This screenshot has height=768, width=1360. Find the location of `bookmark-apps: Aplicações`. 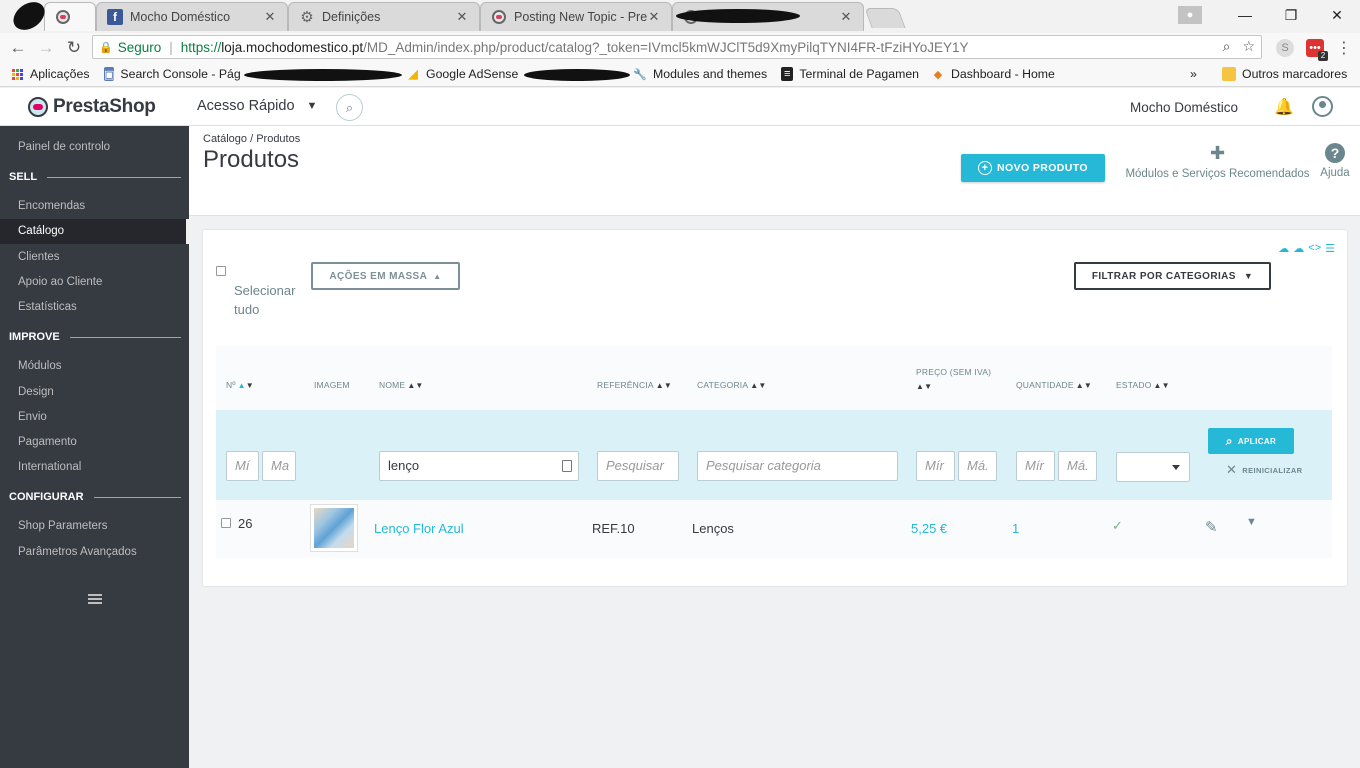

bookmark-apps: Aplicações is located at coordinates (49, 74).